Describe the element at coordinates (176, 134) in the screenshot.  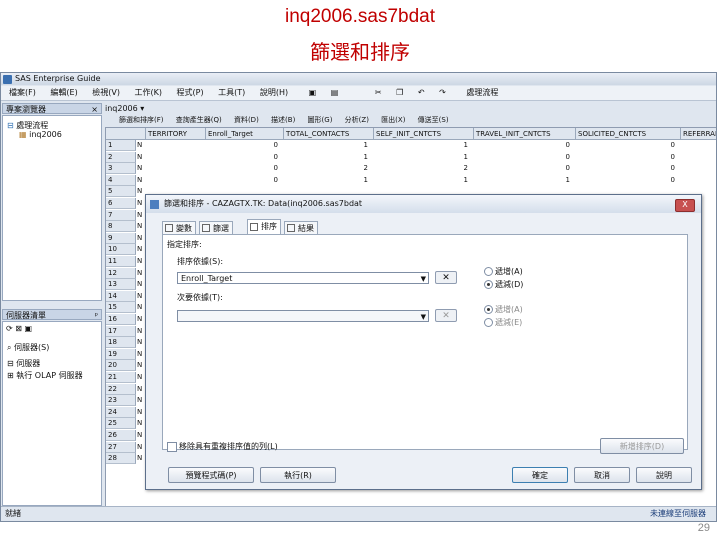
I see `column-header: TERRITORY` at that location.